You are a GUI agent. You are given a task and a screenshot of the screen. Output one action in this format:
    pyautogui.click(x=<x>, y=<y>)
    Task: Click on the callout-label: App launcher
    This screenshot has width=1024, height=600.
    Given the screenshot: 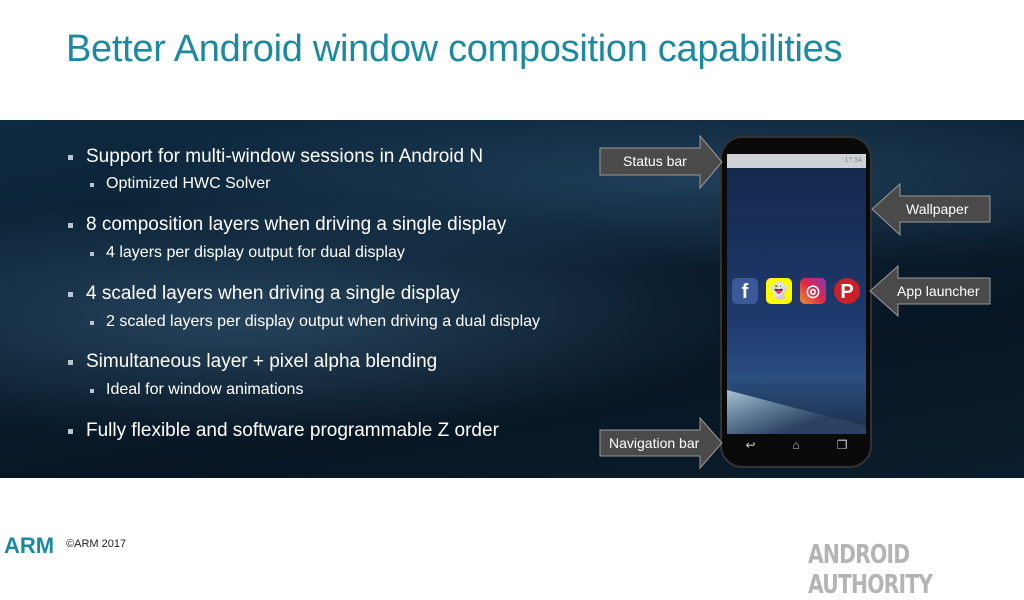 What is the action you would take?
    pyautogui.click(x=938, y=291)
    